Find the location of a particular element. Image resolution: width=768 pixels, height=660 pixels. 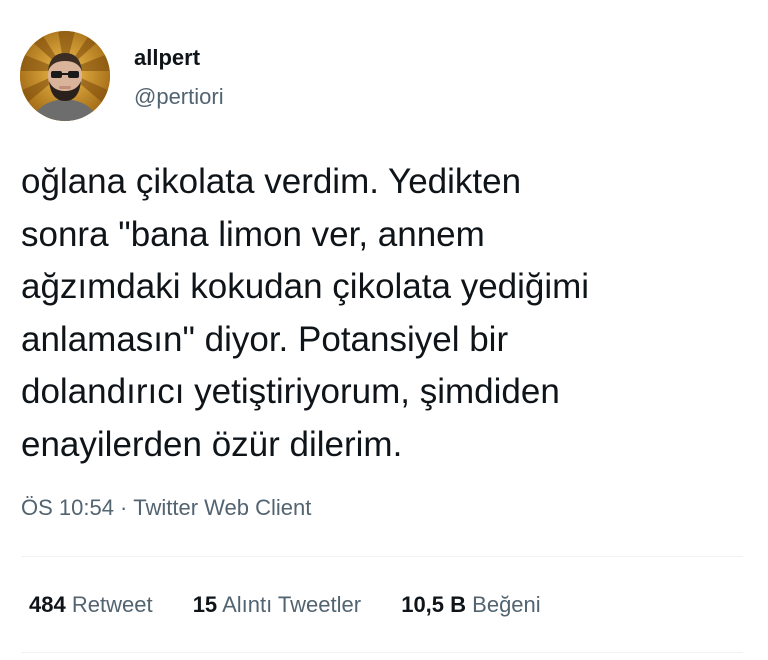

tweet-text-line: dolandırıcı yetiştiriyorum, şimdiden is located at coordinates (290, 391).